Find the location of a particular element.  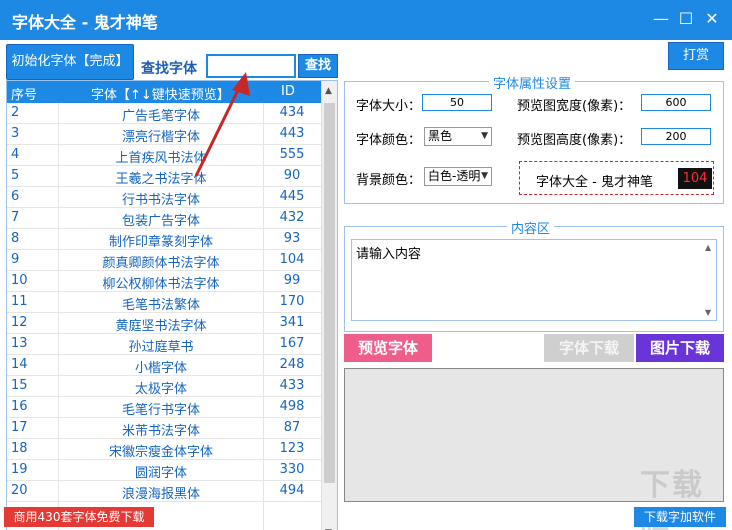

row-font-name: 浪漫海报黑体 is located at coordinates (160, 494).